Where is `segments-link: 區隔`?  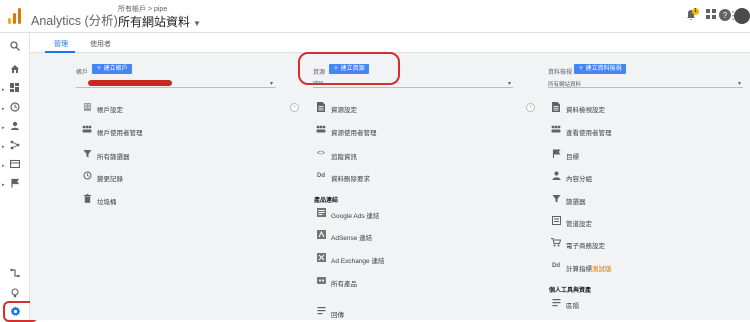
segments-link: 區隔 is located at coordinates (572, 305).